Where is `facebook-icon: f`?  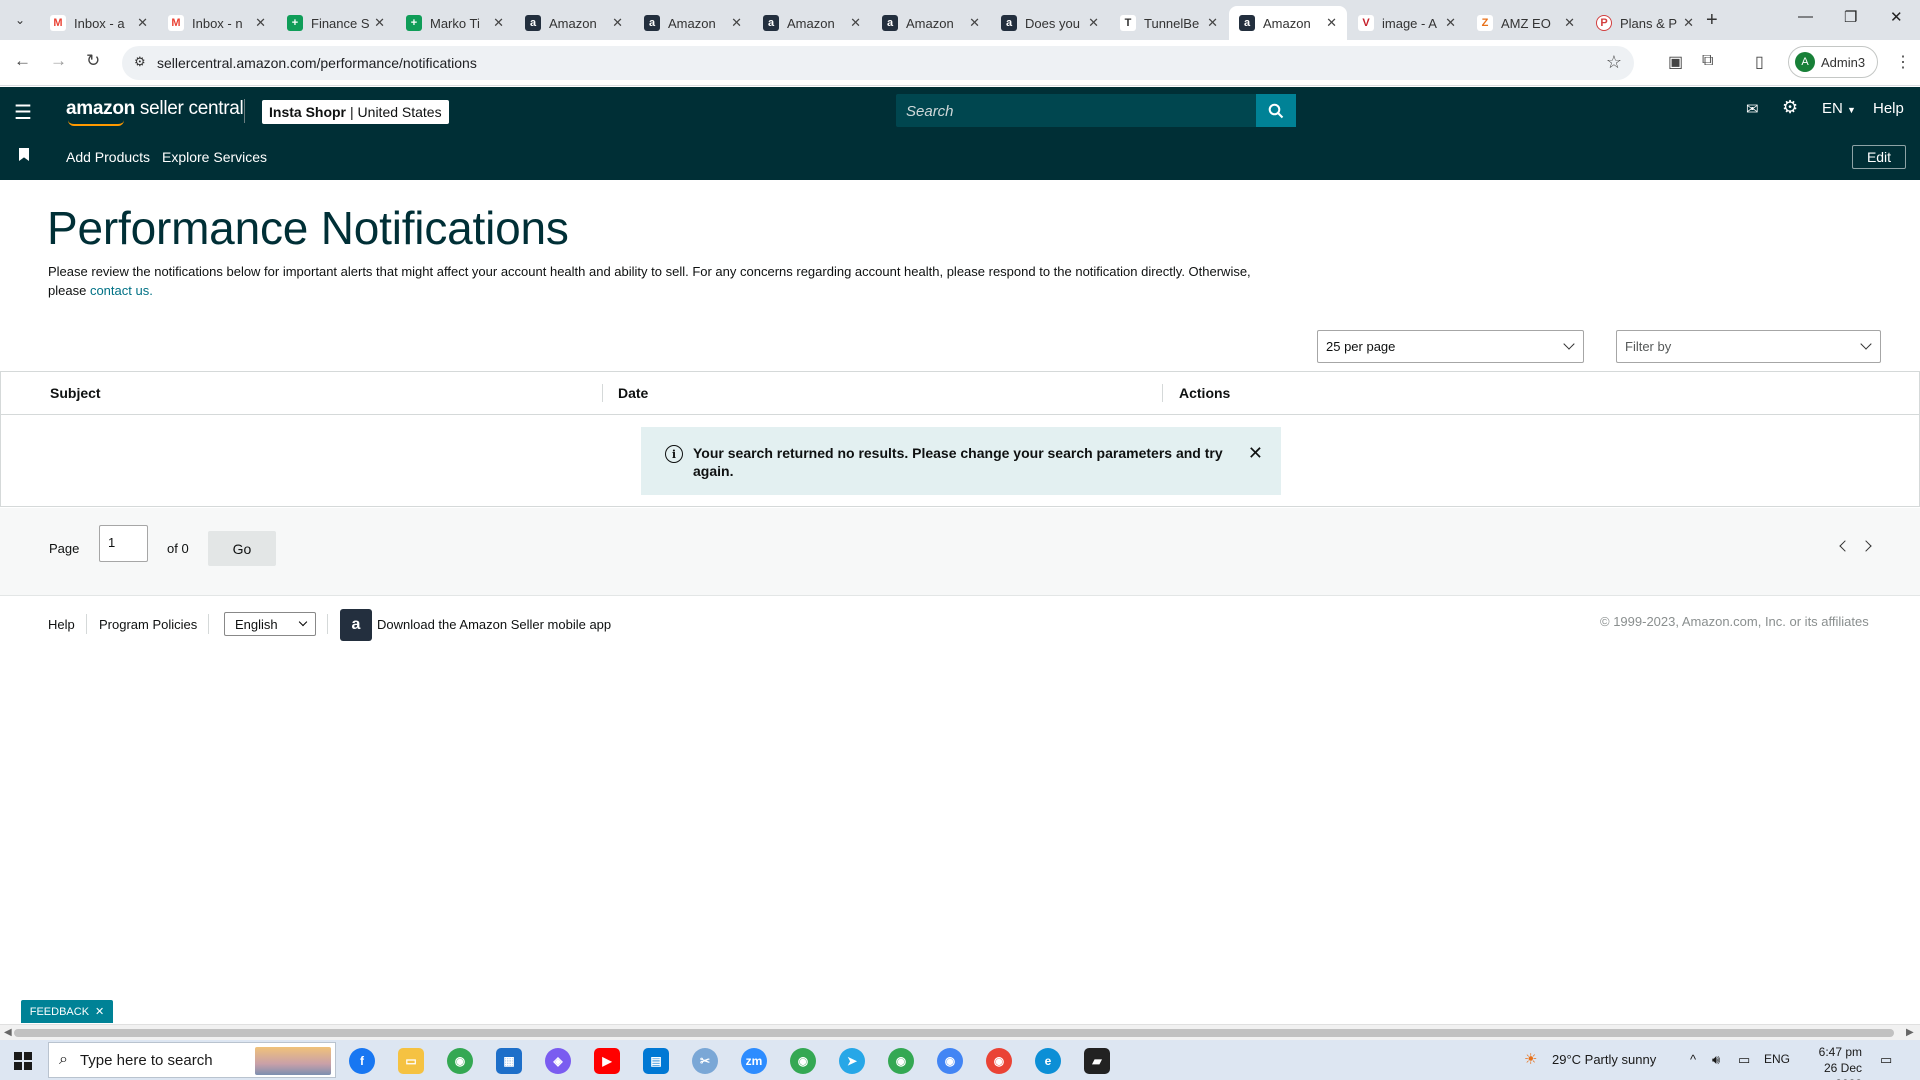
facebook-icon: f is located at coordinates (362, 1061).